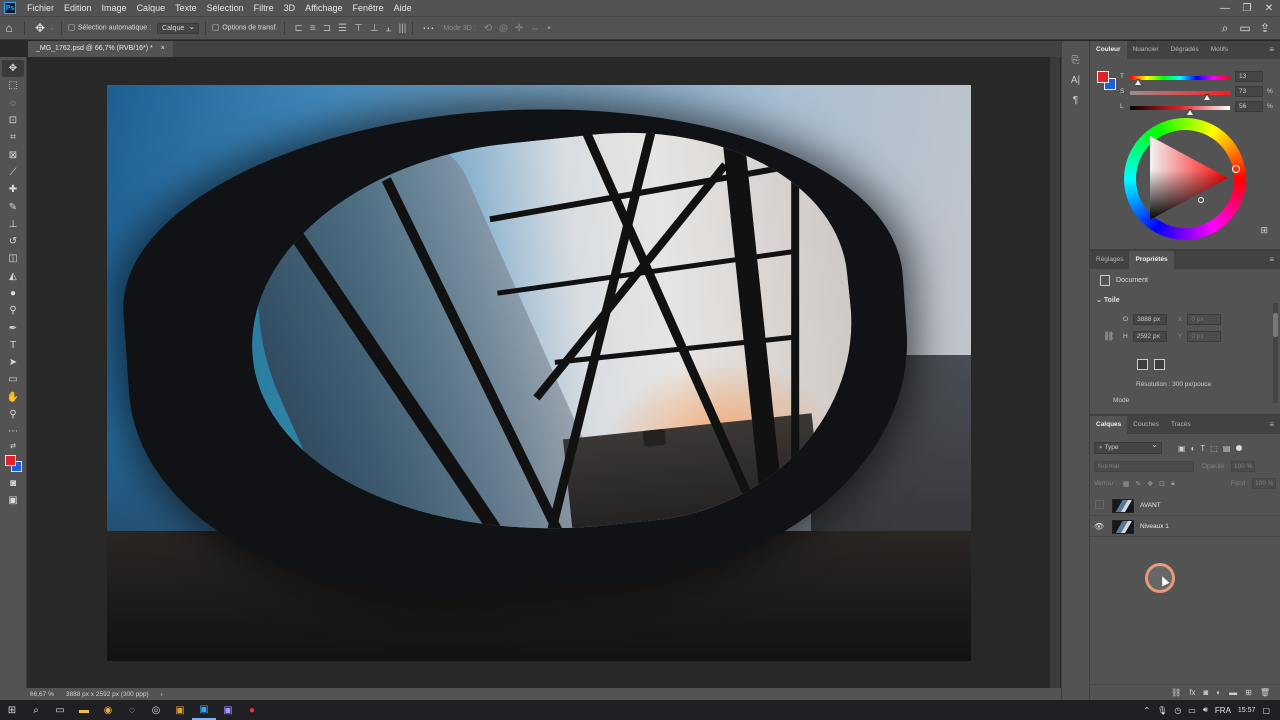  I want to click on restore-button: ❐, so click(1247, 8).